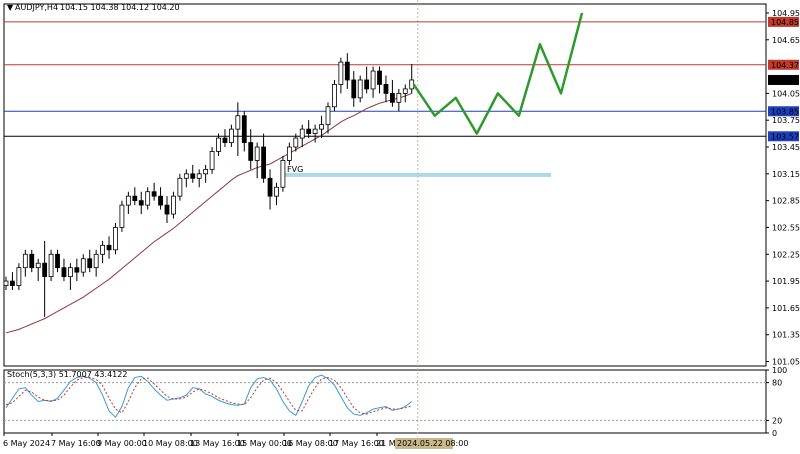 This screenshot has width=800, height=454. Describe the element at coordinates (779, 370) in the screenshot. I see `stoch-tick-label: 100` at that location.